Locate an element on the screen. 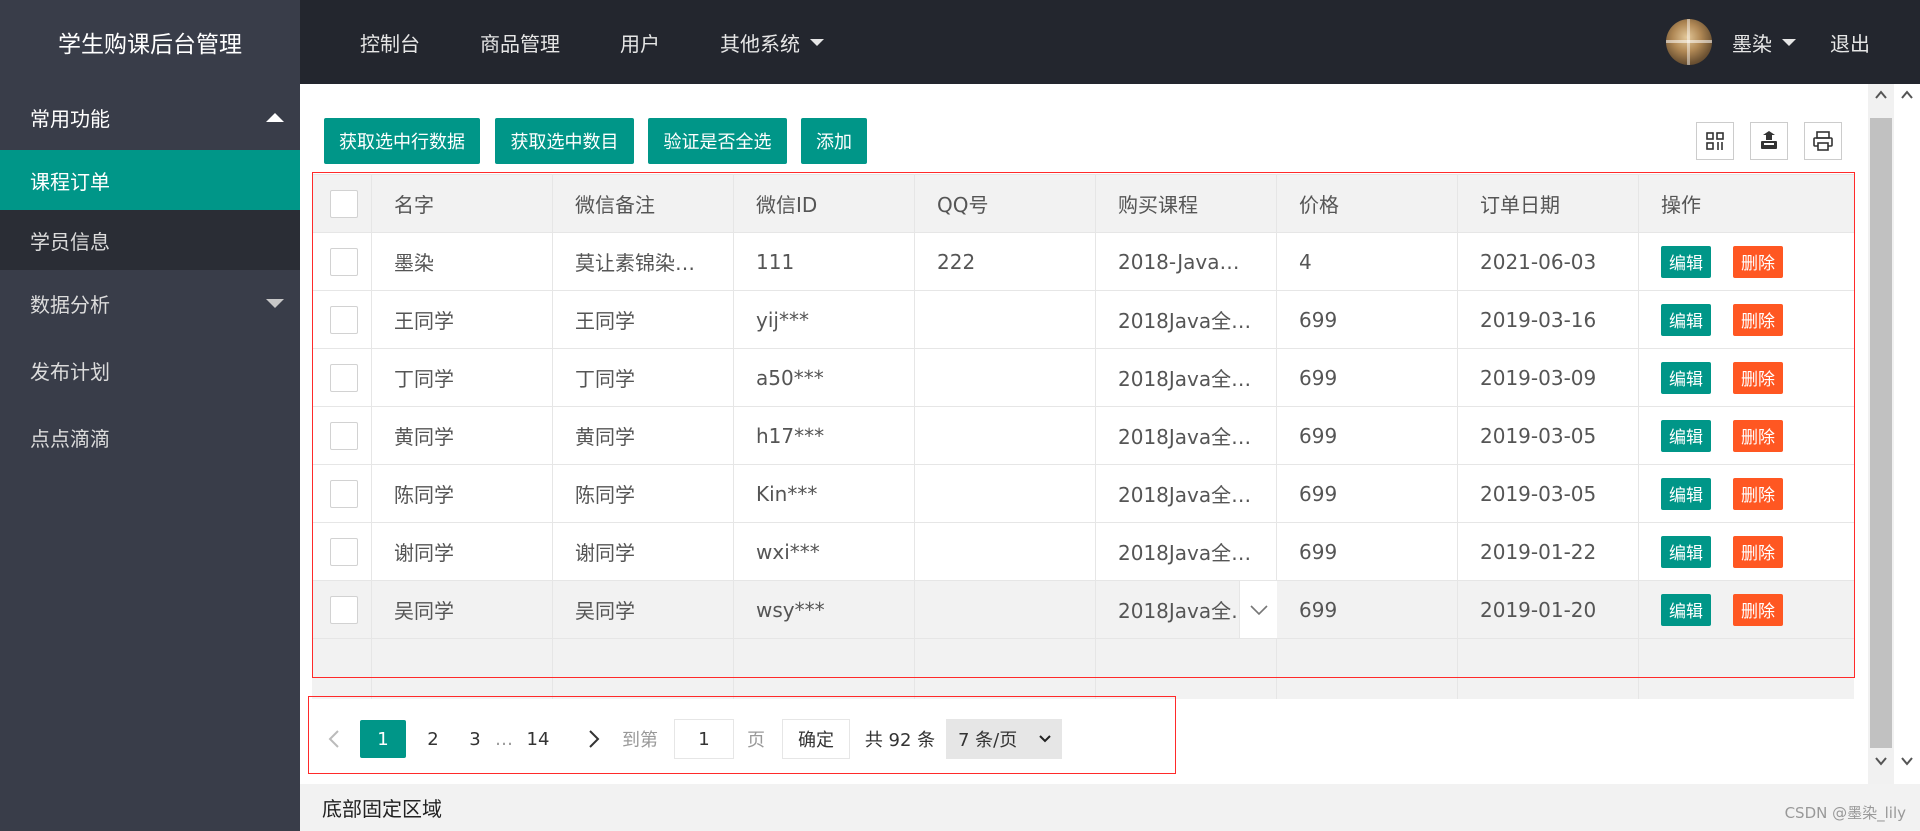  page-size-value: 7 条/页 is located at coordinates (988, 740).